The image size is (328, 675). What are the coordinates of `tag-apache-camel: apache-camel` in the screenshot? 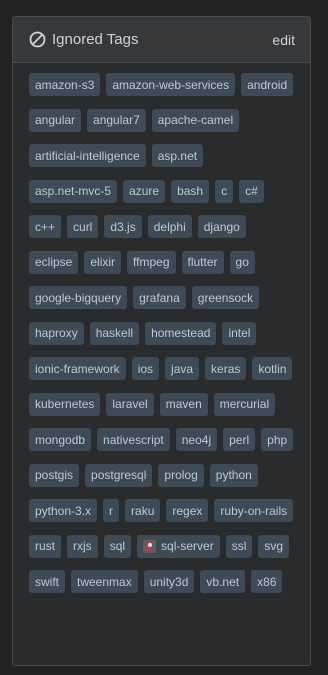 It's located at (195, 120).